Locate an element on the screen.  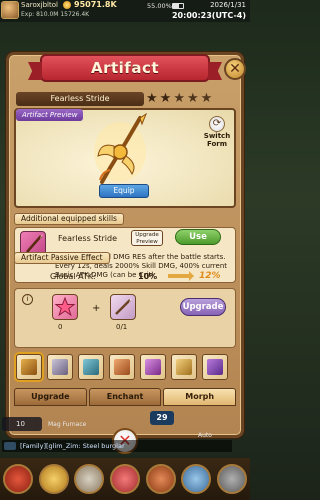
page-title: Artifact is located at coordinates (125, 68).